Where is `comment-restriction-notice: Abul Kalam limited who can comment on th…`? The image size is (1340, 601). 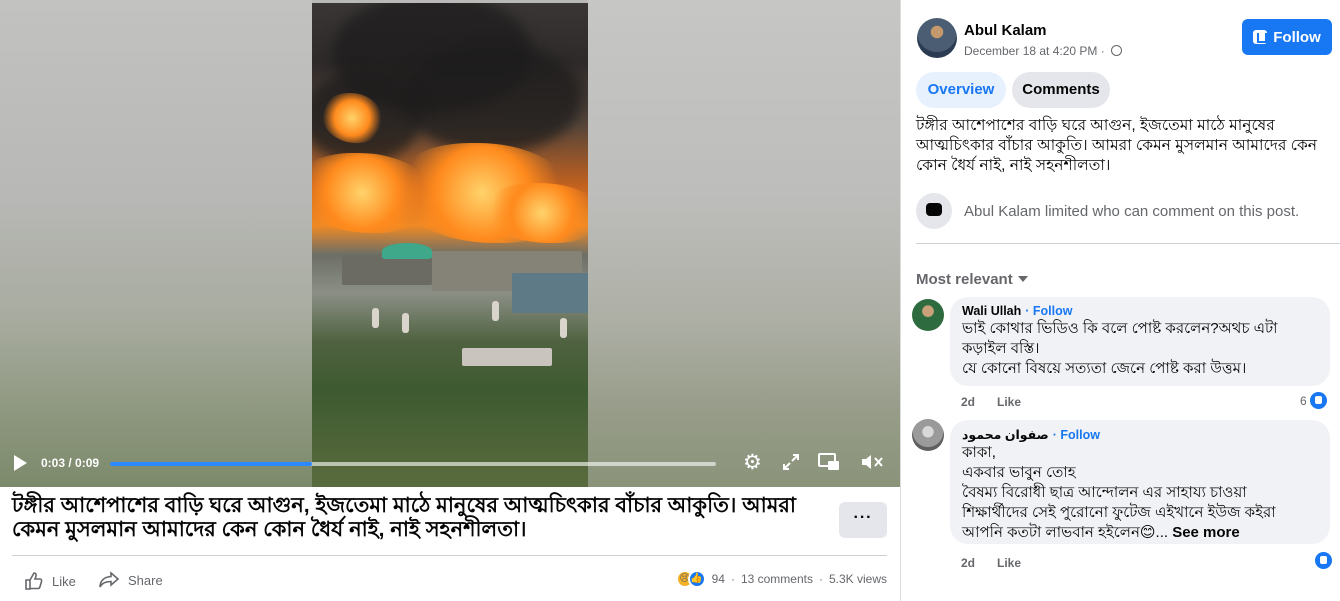 comment-restriction-notice: Abul Kalam limited who can comment on th… is located at coordinates (1121, 211).